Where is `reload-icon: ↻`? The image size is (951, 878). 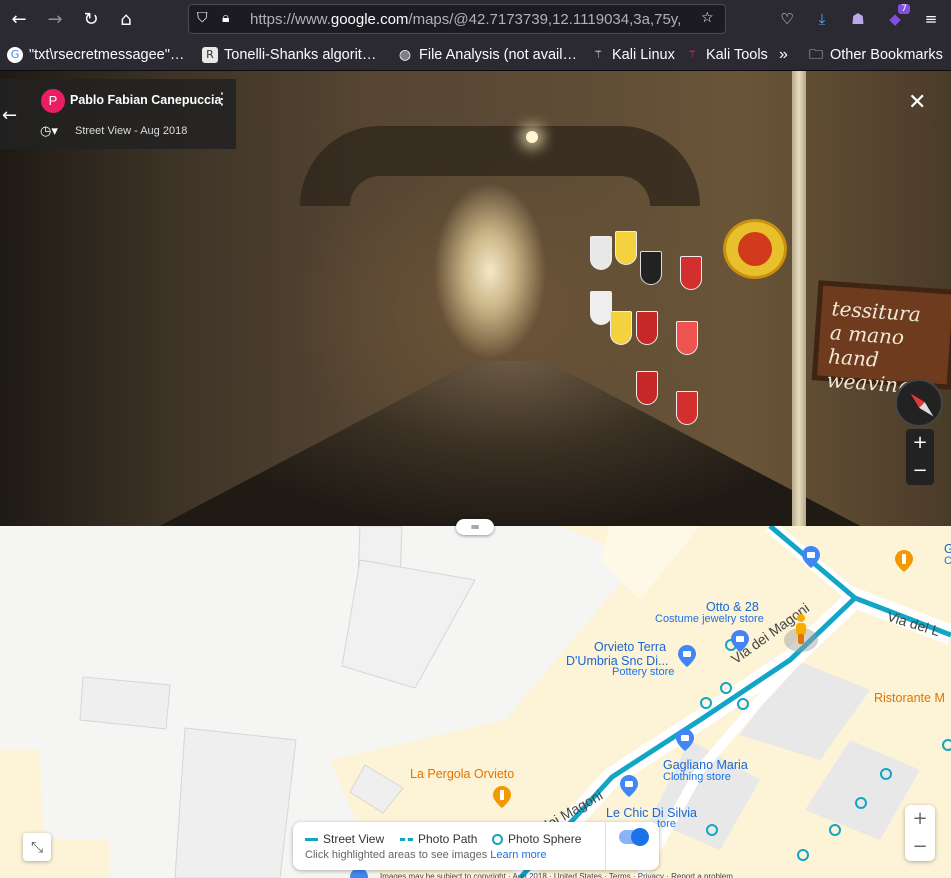
reload-icon: ↻ is located at coordinates (91, 19).